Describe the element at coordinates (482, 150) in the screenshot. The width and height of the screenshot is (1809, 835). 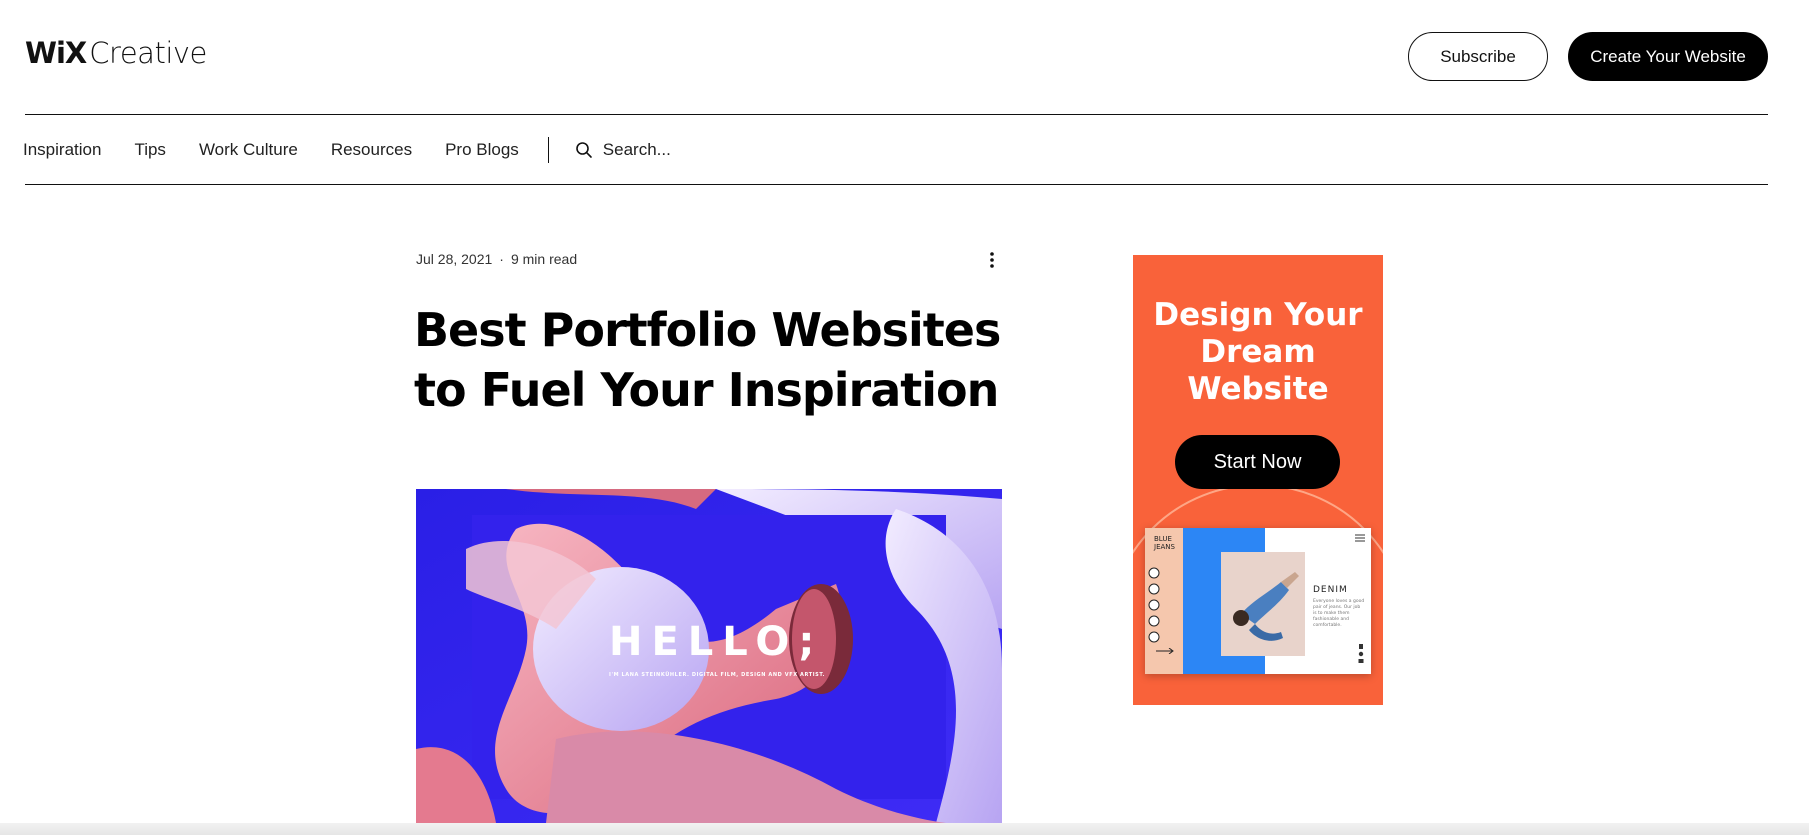
I see `nav-item-pro-blogs: Pro Blogs` at that location.